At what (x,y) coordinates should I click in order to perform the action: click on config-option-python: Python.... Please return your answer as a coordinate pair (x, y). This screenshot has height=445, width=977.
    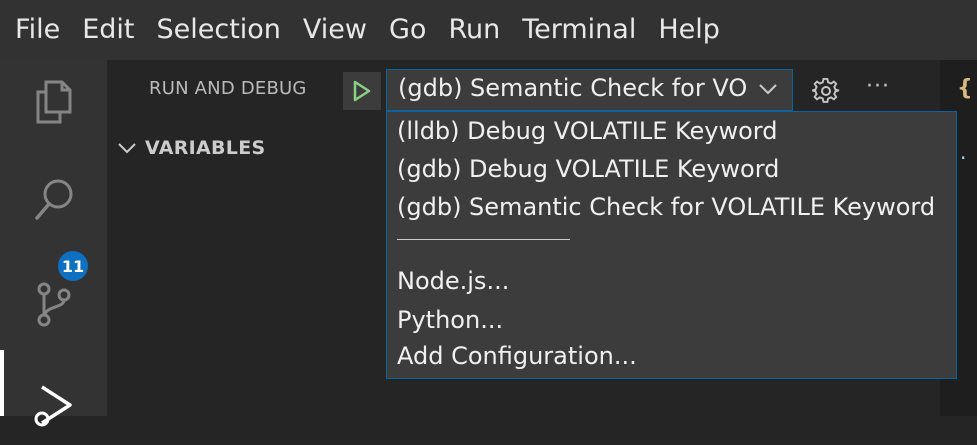
    Looking at the image, I should click on (450, 320).